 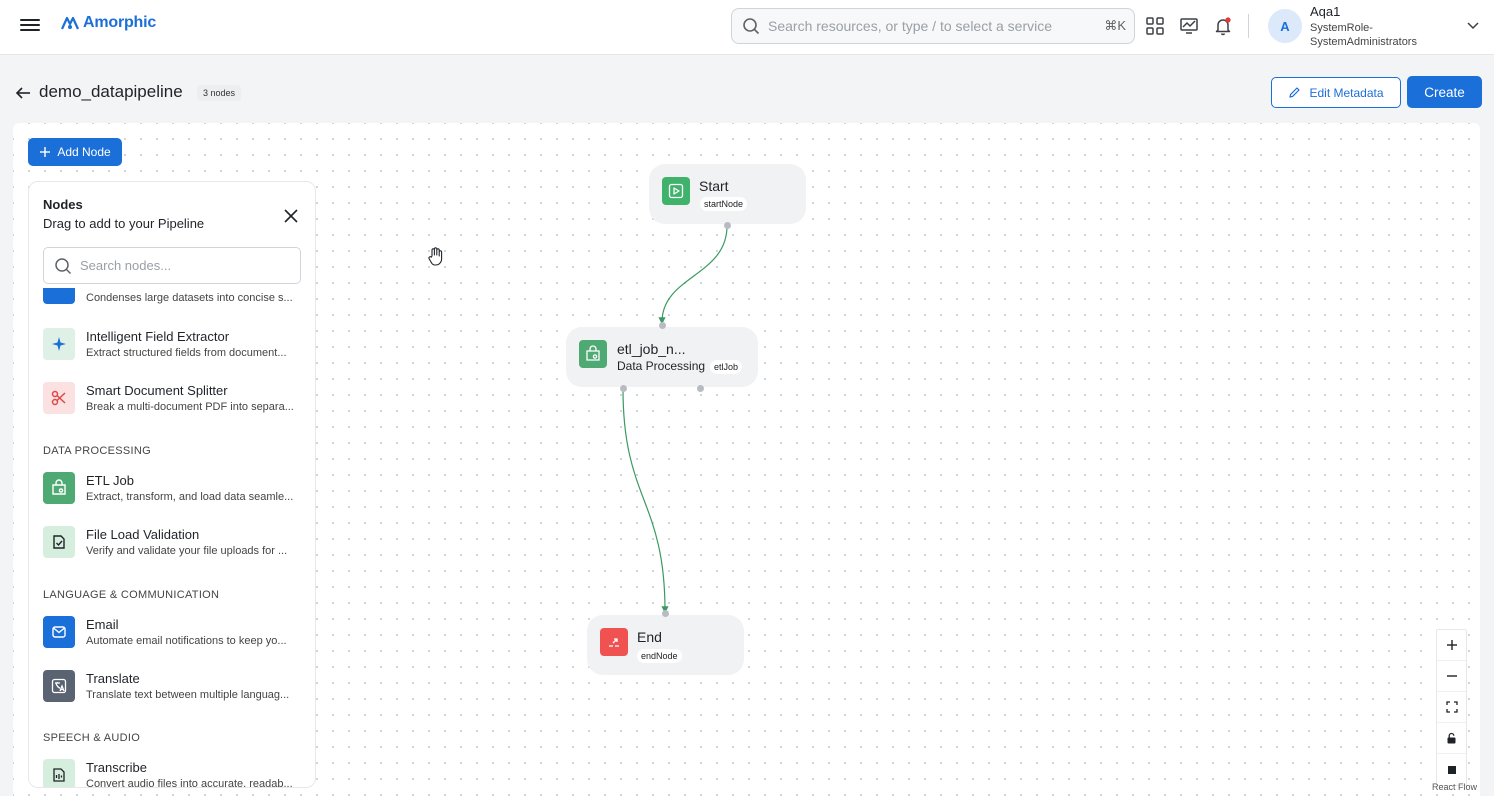 What do you see at coordinates (714, 186) in the screenshot?
I see `flow-node-label: Start` at bounding box center [714, 186].